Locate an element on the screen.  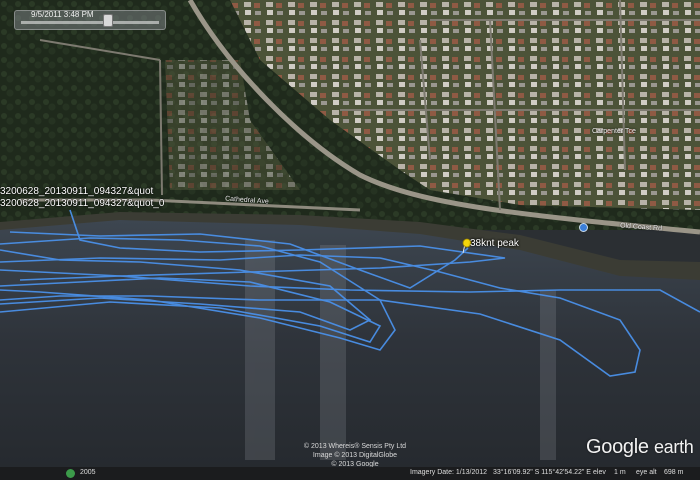
google-earth-logo: Google earth is located at coordinates (640, 447).